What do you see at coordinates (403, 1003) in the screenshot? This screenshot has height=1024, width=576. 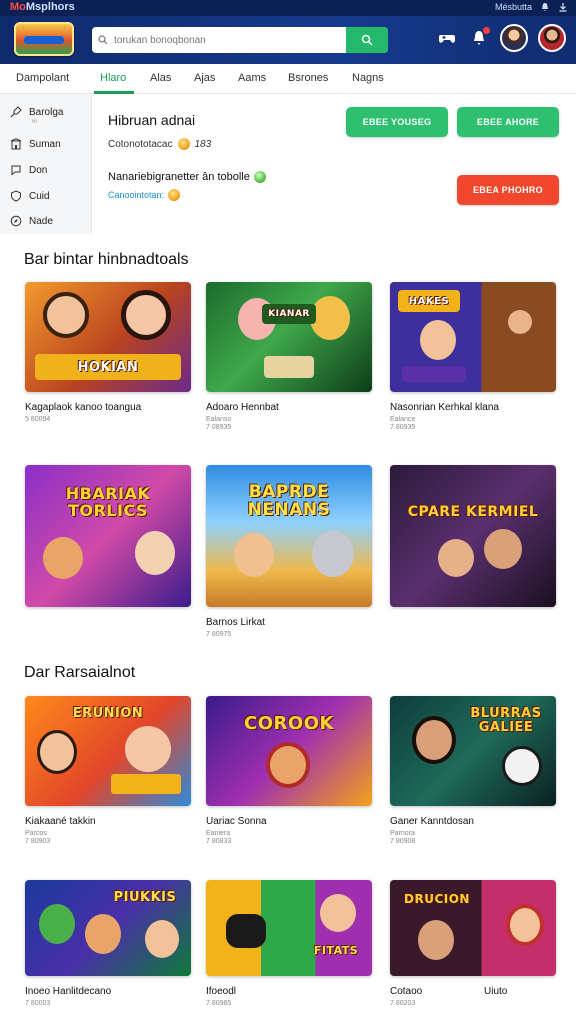 I see `game-meta: 7 80203` at bounding box center [403, 1003].